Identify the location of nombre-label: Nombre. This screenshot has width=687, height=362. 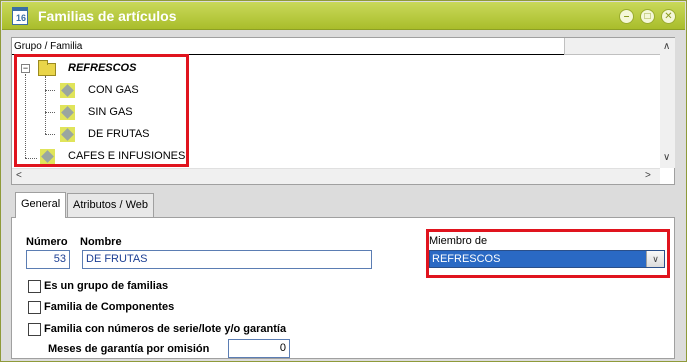
(101, 242).